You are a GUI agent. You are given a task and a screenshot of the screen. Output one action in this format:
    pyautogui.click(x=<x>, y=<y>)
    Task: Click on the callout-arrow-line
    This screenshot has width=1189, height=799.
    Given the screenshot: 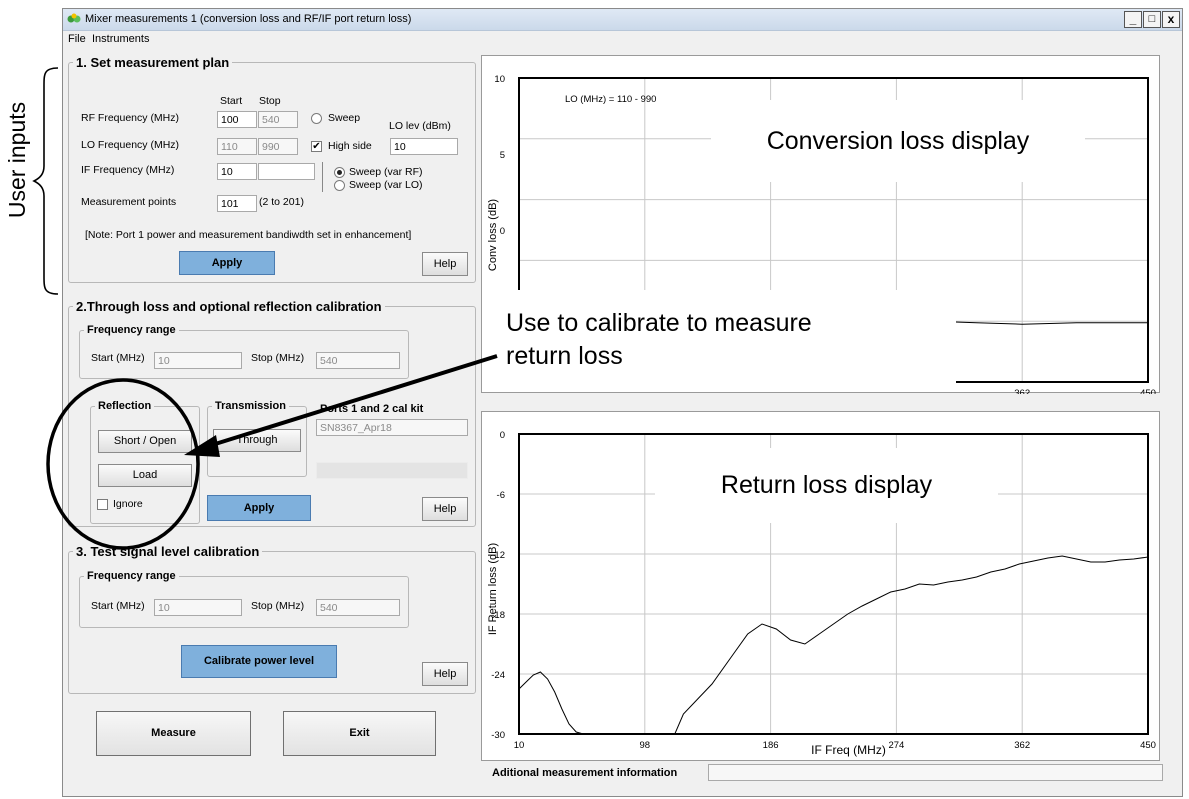 What is the action you would take?
    pyautogui.click(x=354, y=400)
    